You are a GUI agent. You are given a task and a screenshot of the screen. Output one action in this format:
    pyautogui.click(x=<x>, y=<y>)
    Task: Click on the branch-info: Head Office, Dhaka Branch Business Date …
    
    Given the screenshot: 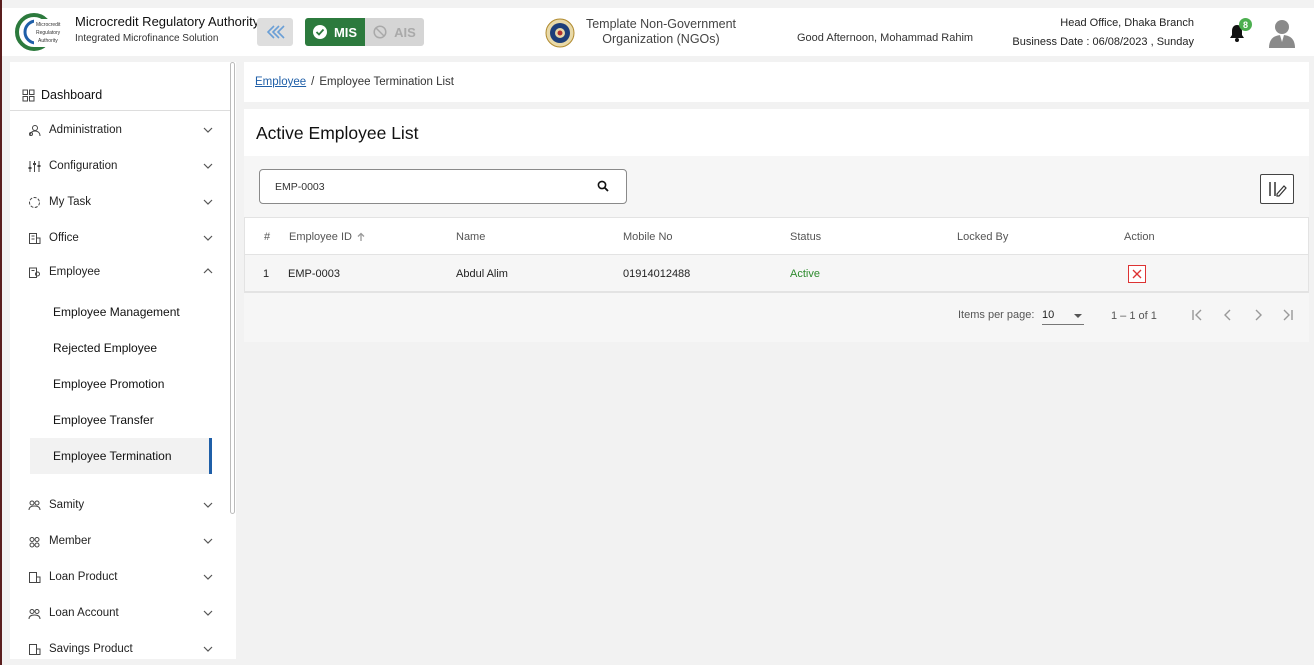 What is the action you would take?
    pyautogui.click(x=1103, y=33)
    